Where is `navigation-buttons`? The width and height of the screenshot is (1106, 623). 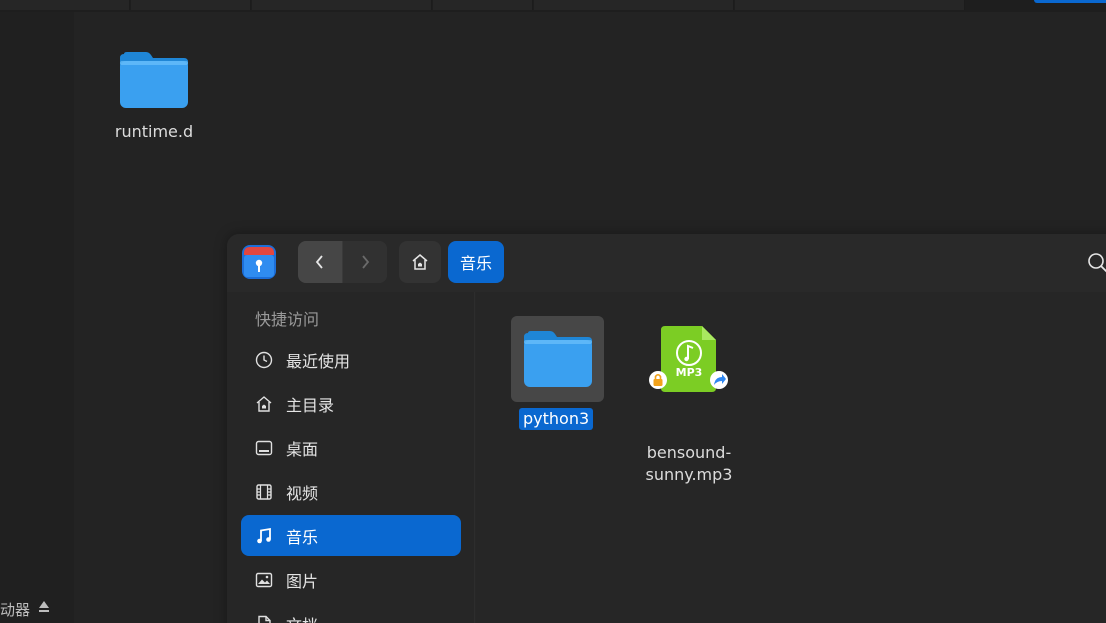 navigation-buttons is located at coordinates (342, 262).